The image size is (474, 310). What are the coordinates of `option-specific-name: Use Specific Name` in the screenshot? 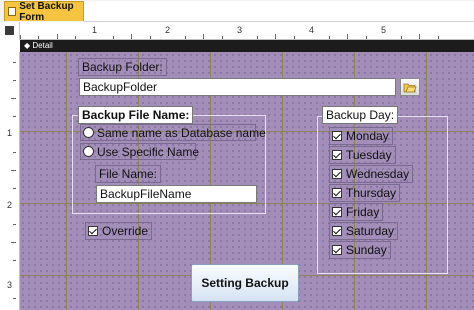 It's located at (140, 151).